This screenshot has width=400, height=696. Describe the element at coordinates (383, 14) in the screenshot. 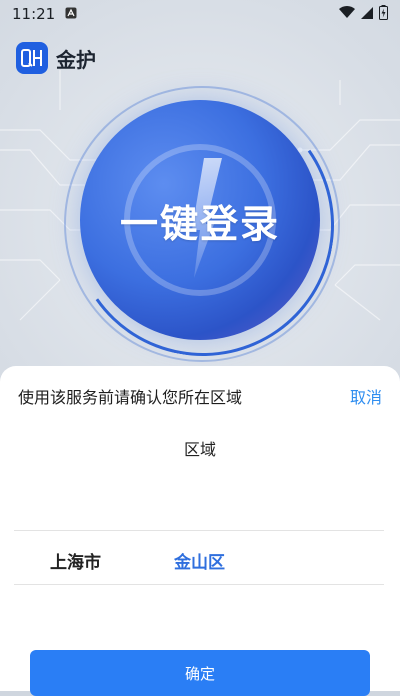

I see `battery-charging-icon` at that location.